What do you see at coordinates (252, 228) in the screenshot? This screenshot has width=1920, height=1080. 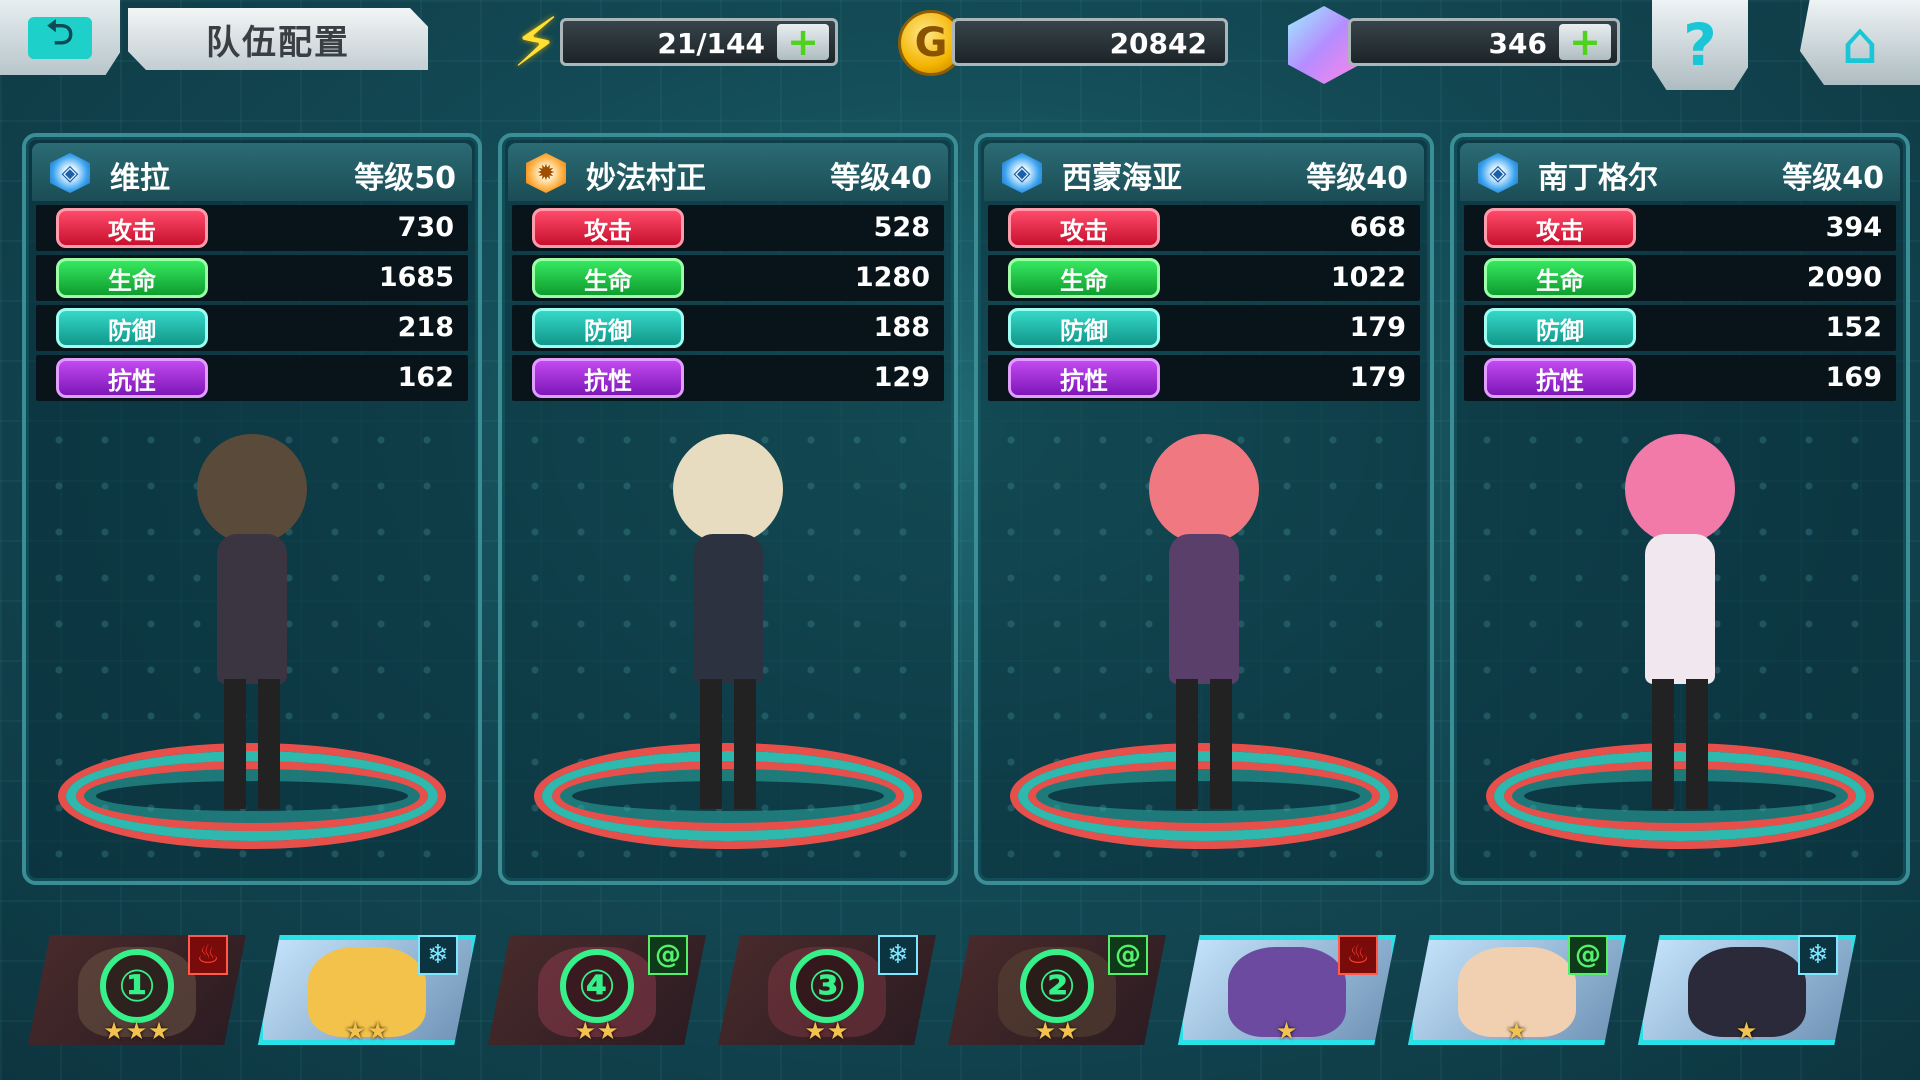 I see `stat-row-atk: 攻击 730` at bounding box center [252, 228].